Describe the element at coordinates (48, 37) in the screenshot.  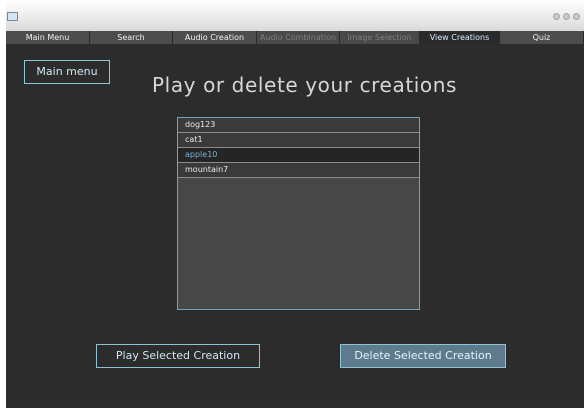
I see `tab-main-menu: Main Menu` at that location.